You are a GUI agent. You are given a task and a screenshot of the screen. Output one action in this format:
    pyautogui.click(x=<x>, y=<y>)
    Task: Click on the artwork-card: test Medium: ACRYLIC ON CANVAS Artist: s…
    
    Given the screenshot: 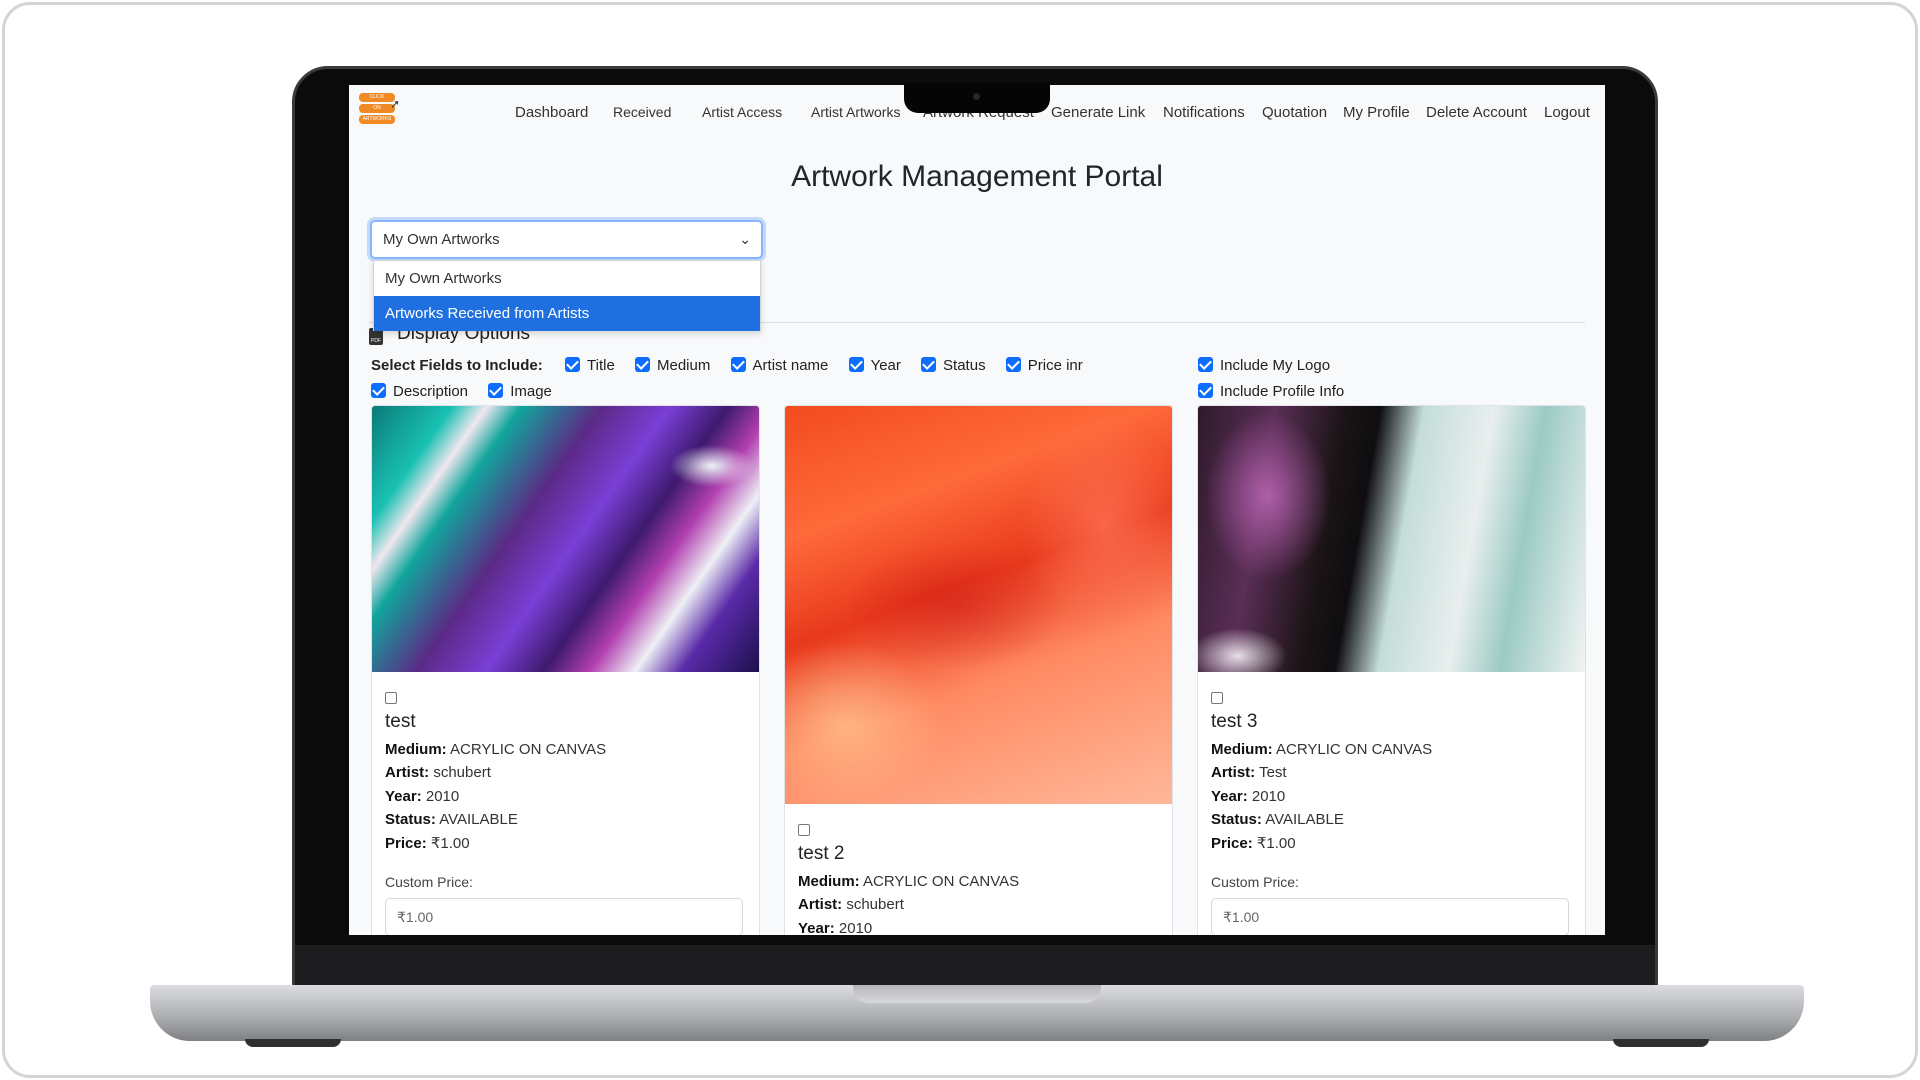 What is the action you would take?
    pyautogui.click(x=565, y=670)
    